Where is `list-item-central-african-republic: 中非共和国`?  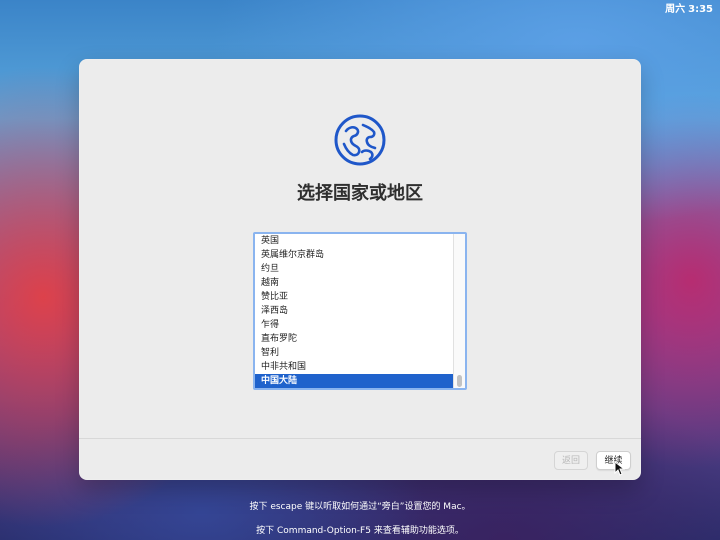
list-item-central-african-republic: 中非共和国 is located at coordinates (354, 367).